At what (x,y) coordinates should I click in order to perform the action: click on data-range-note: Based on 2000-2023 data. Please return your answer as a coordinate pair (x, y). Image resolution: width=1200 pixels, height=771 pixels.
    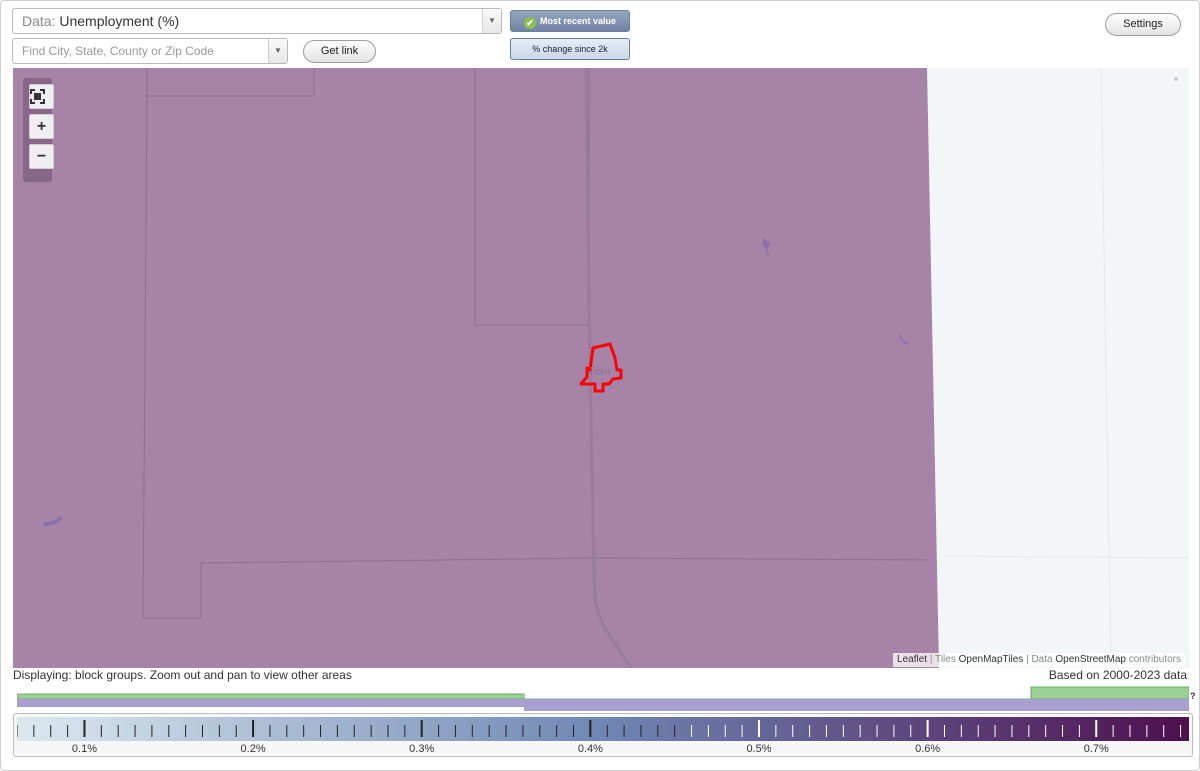
    Looking at the image, I should click on (1117, 675).